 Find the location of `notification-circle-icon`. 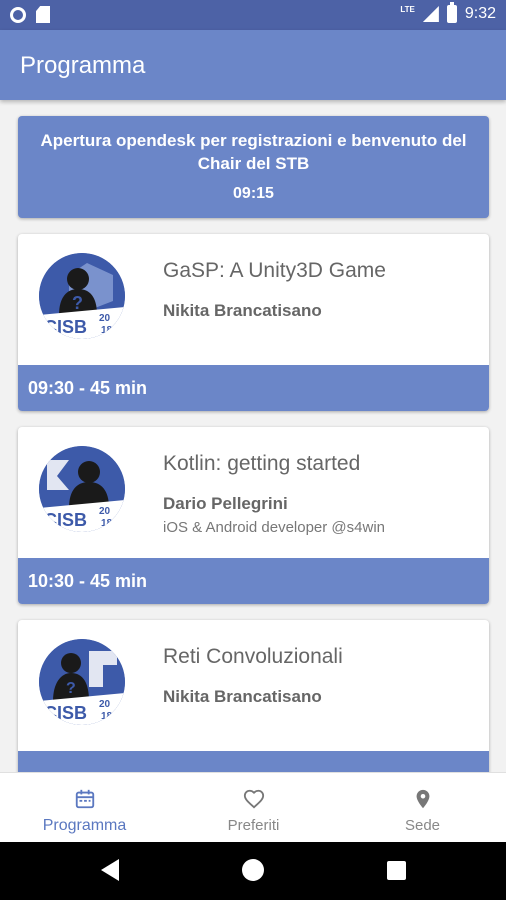

notification-circle-icon is located at coordinates (18, 14).